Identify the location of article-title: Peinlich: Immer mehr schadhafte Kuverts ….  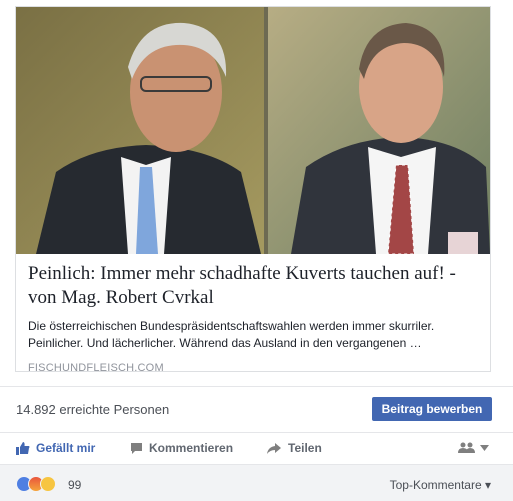
(254, 286).